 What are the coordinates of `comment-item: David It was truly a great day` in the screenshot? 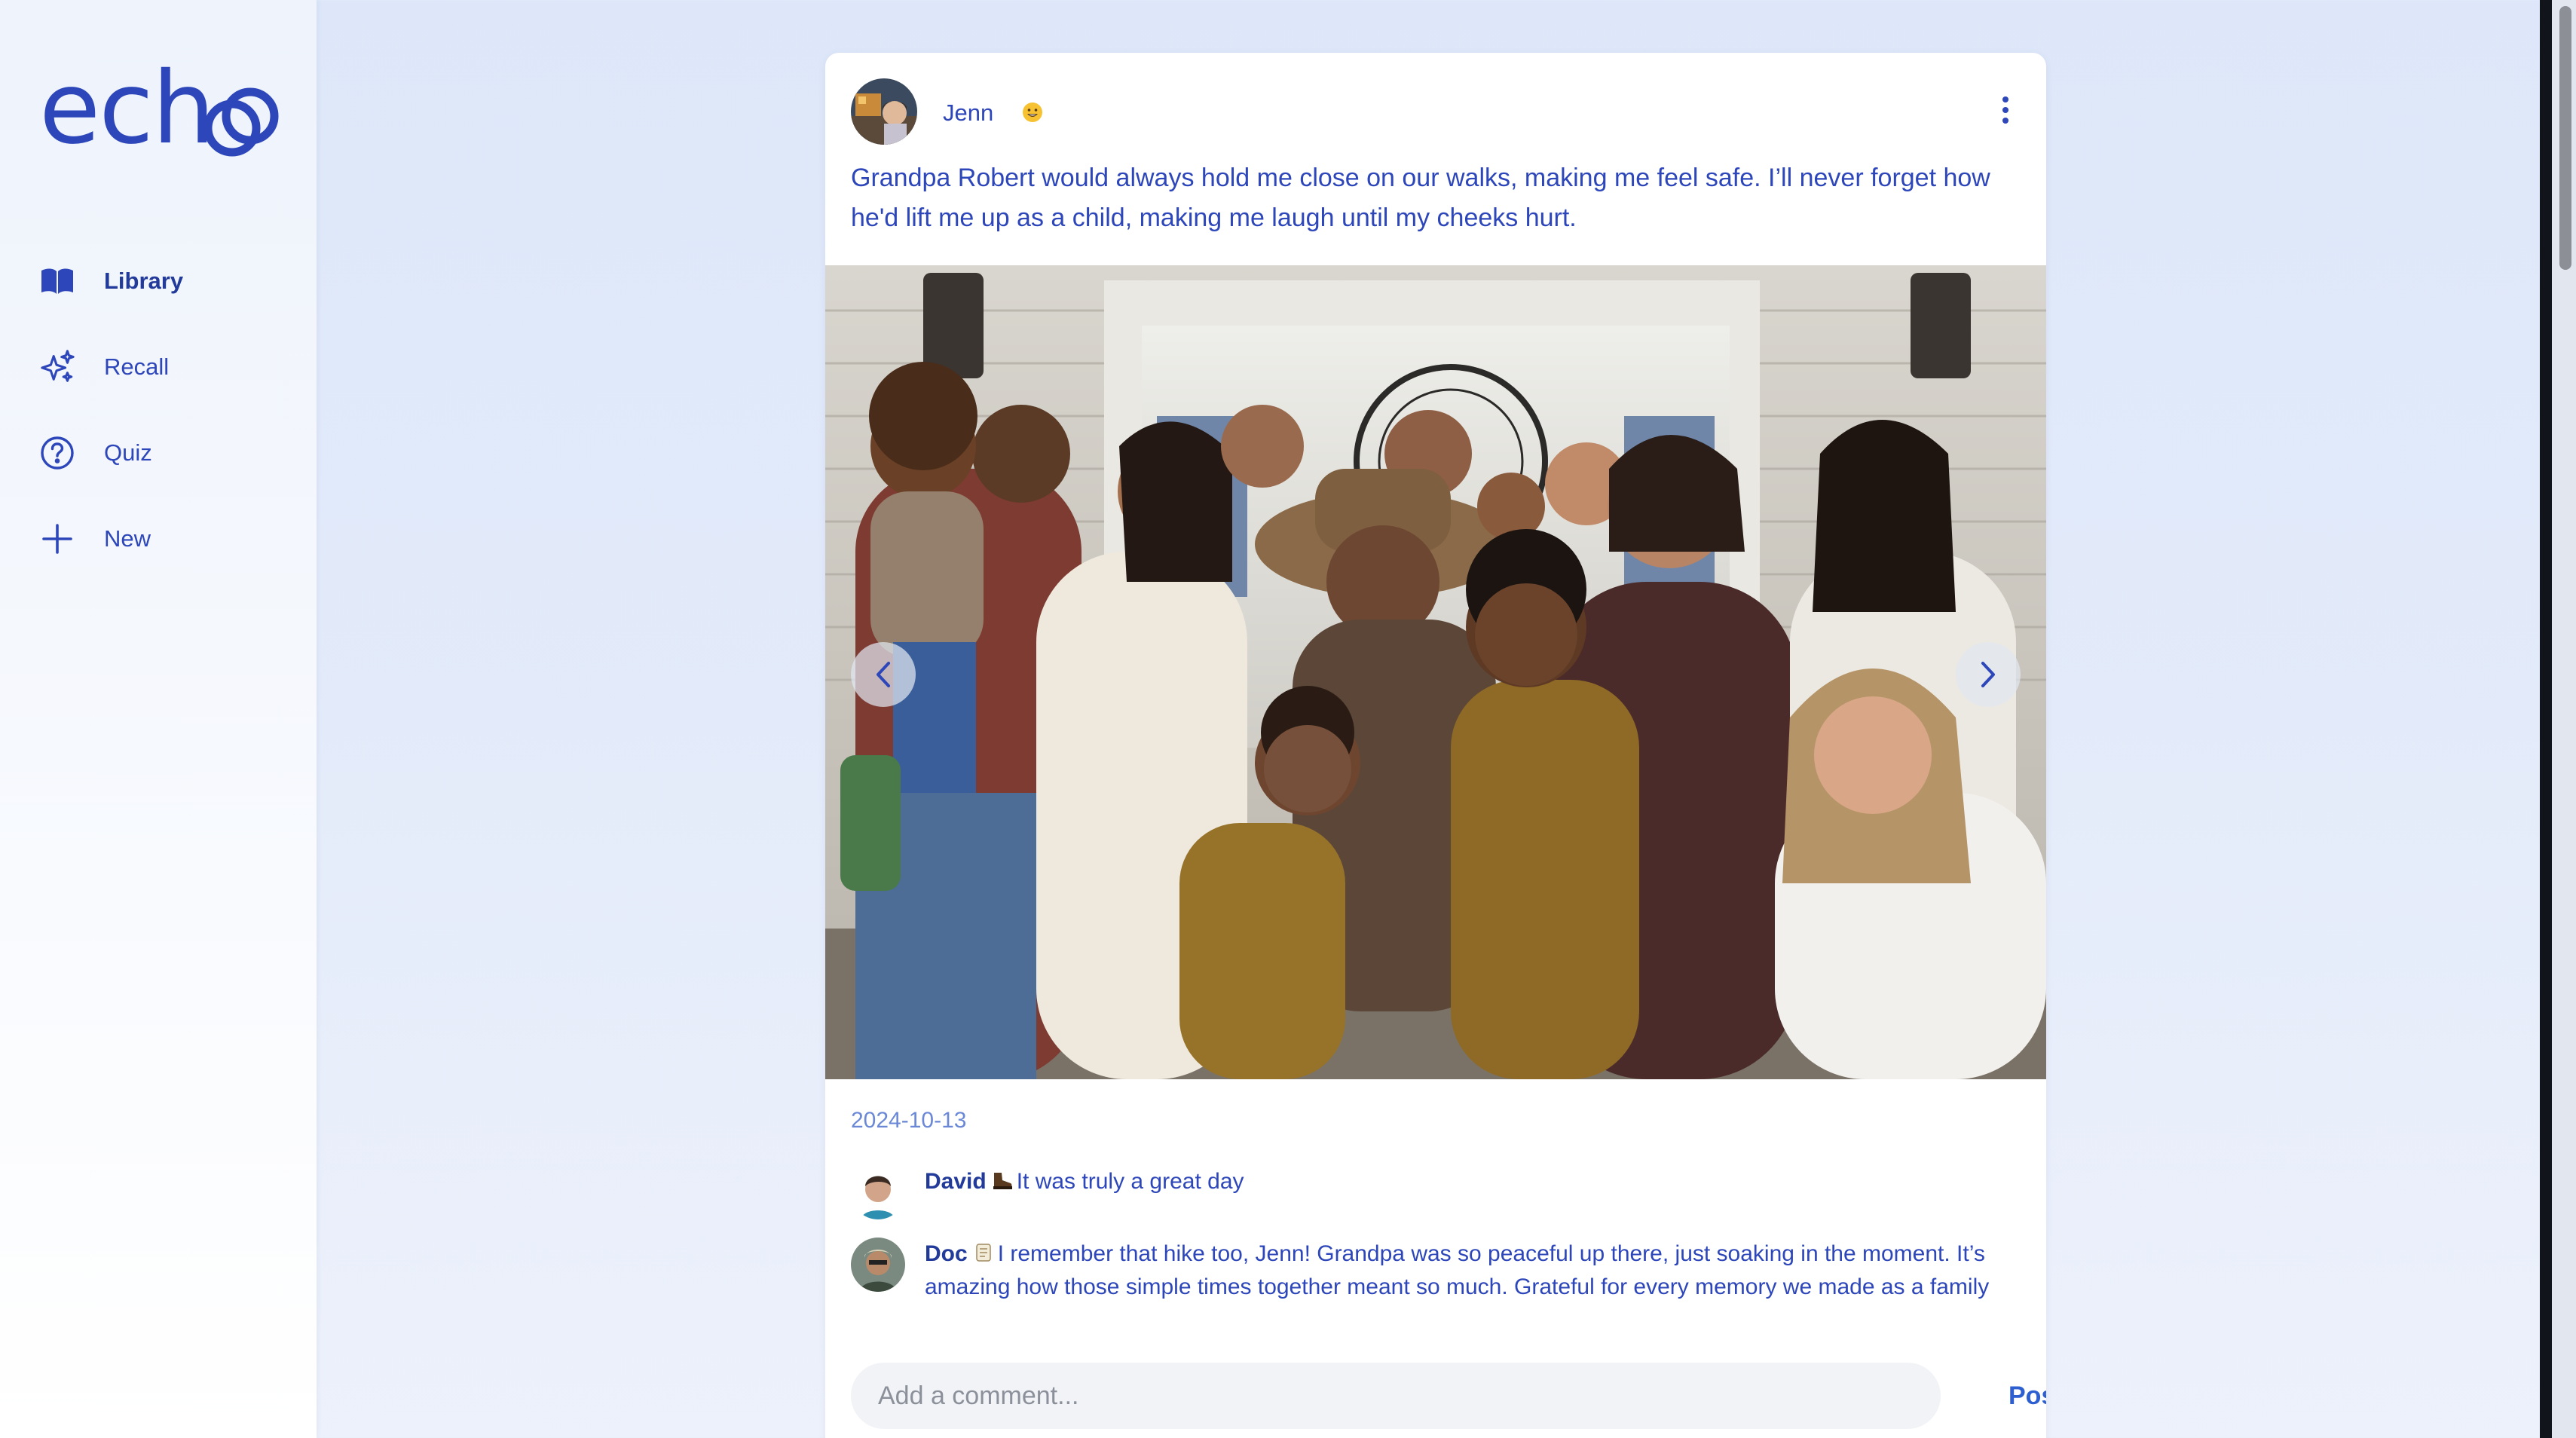 It's located at (1439, 1195).